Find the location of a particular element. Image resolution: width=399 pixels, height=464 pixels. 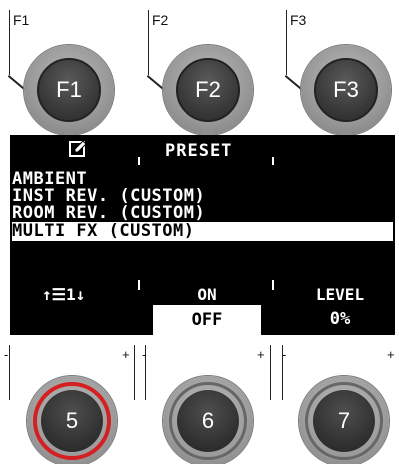

knob-7: 7 is located at coordinates (344, 420).